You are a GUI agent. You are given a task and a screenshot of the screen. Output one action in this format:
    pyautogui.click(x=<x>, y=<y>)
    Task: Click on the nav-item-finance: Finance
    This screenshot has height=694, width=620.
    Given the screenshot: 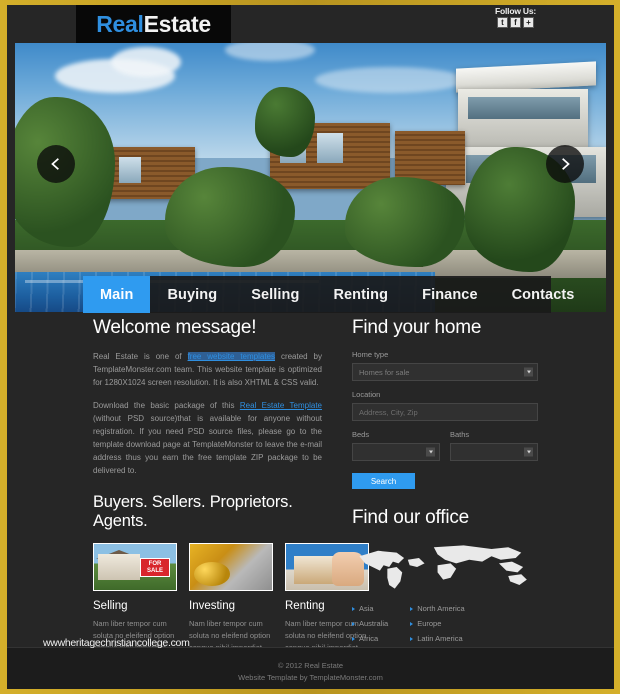 What is the action you would take?
    pyautogui.click(x=450, y=294)
    